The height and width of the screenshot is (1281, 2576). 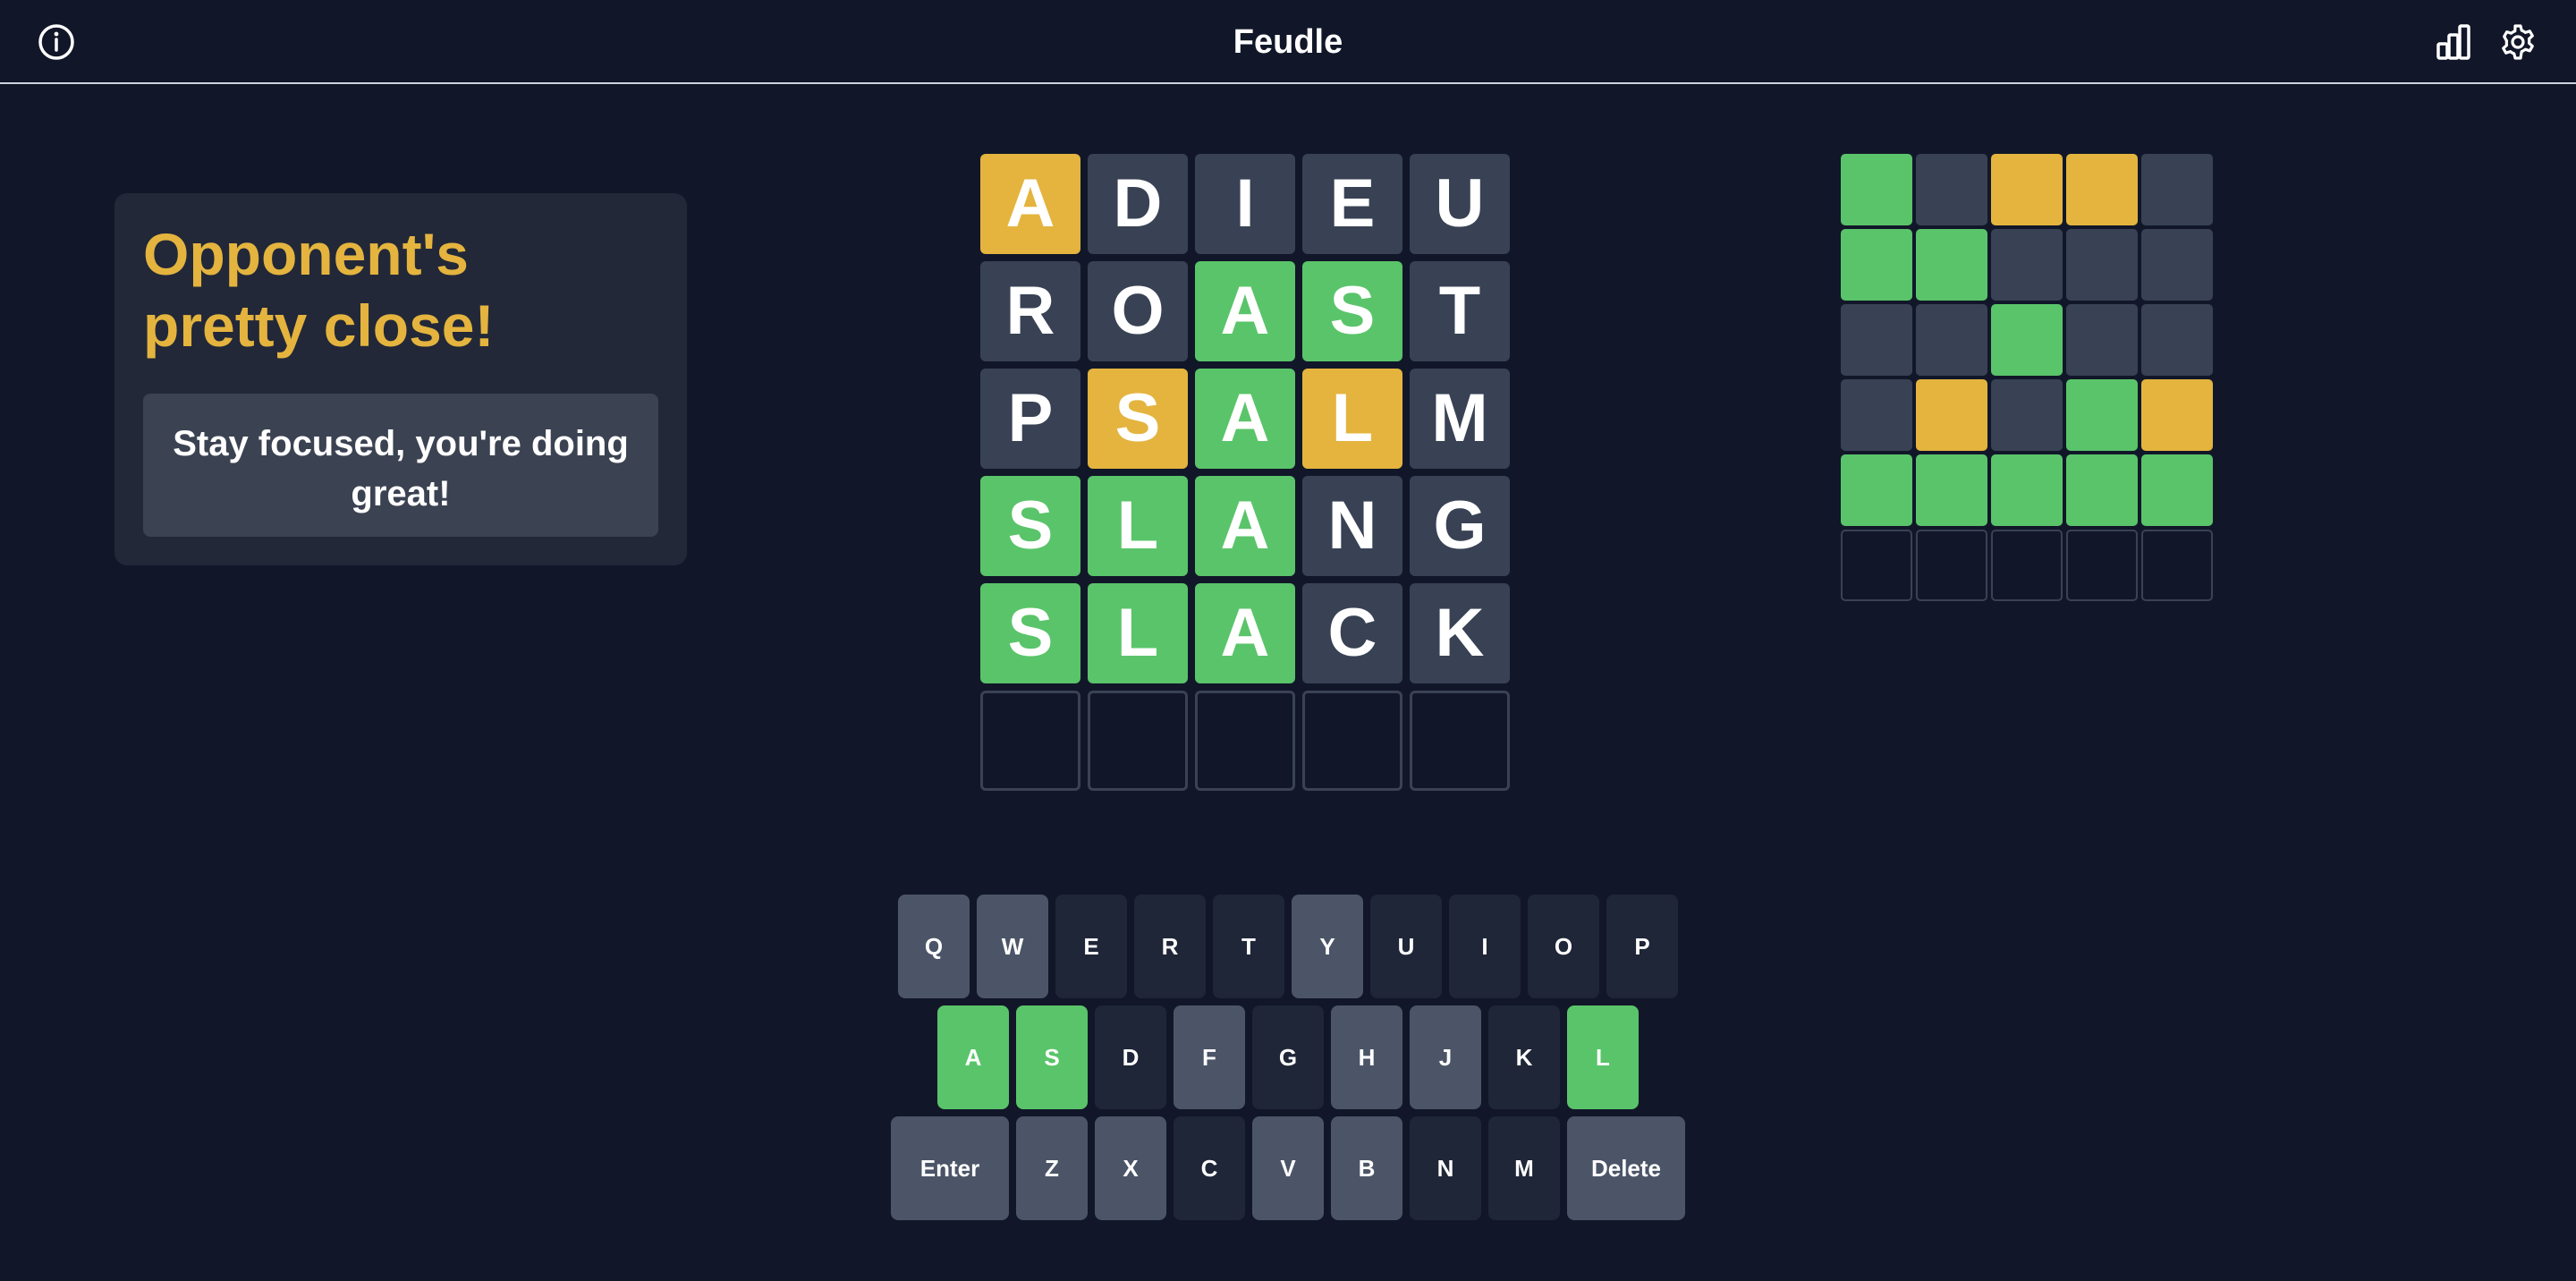 What do you see at coordinates (1524, 1057) in the screenshot?
I see `key-k: K` at bounding box center [1524, 1057].